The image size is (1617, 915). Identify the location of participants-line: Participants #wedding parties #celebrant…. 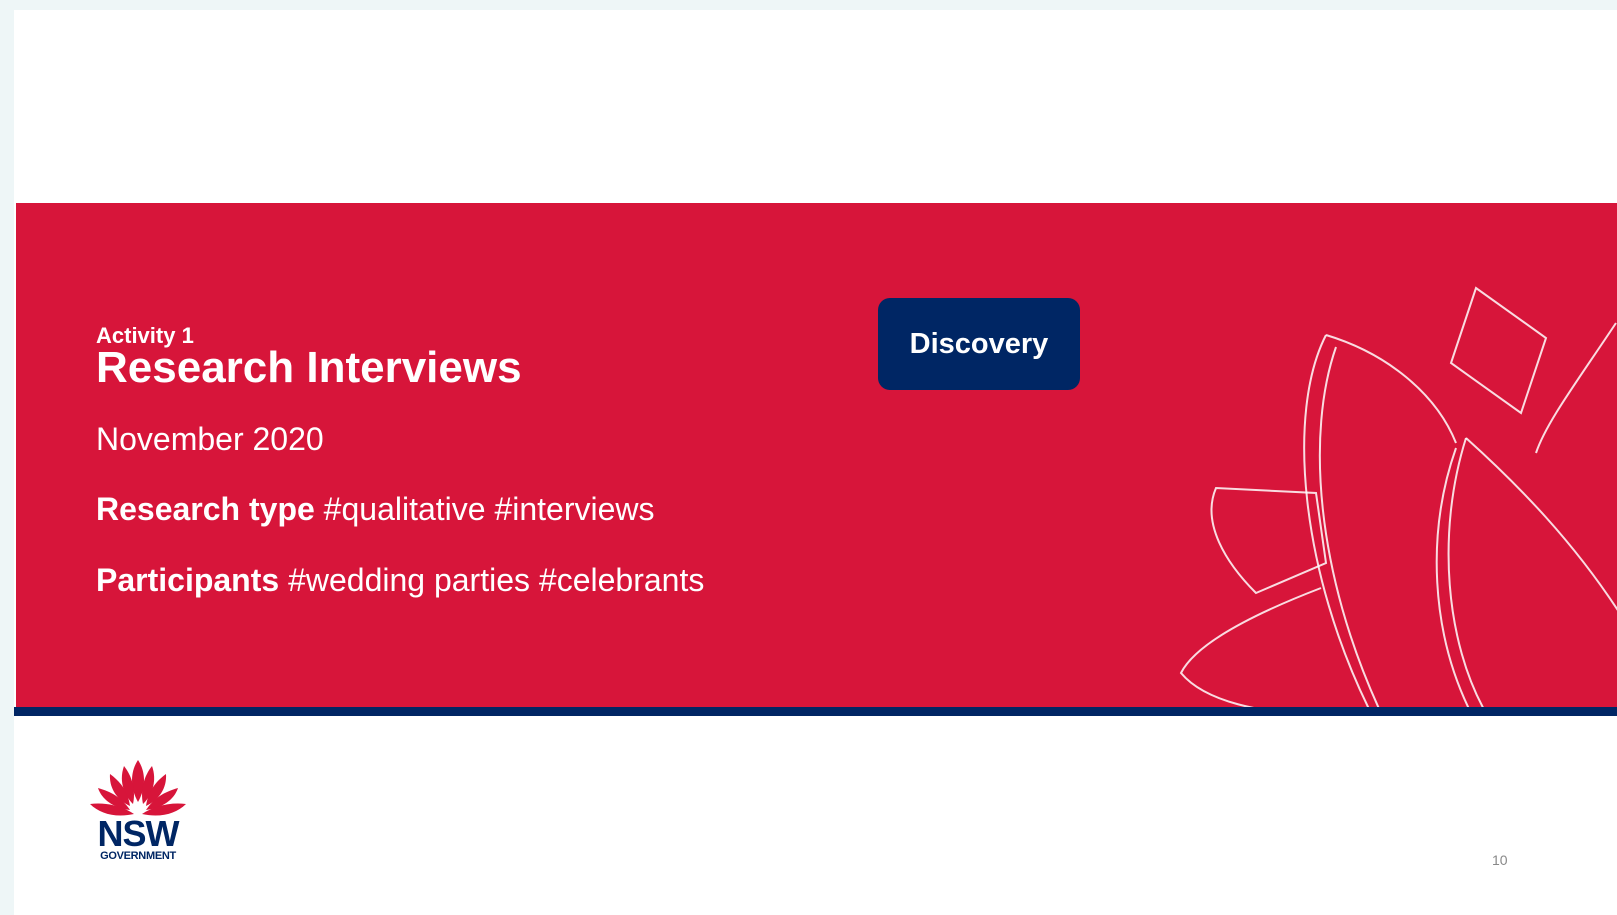
(400, 580).